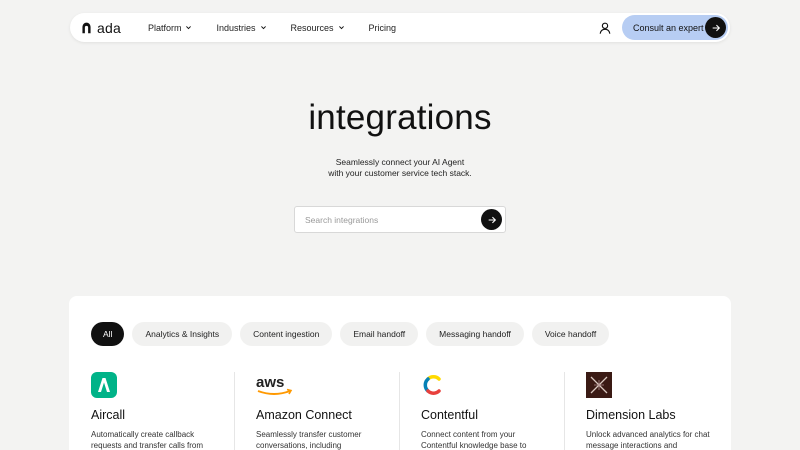  Describe the element at coordinates (668, 27) in the screenshot. I see `cta-label: Consult an expert` at that location.